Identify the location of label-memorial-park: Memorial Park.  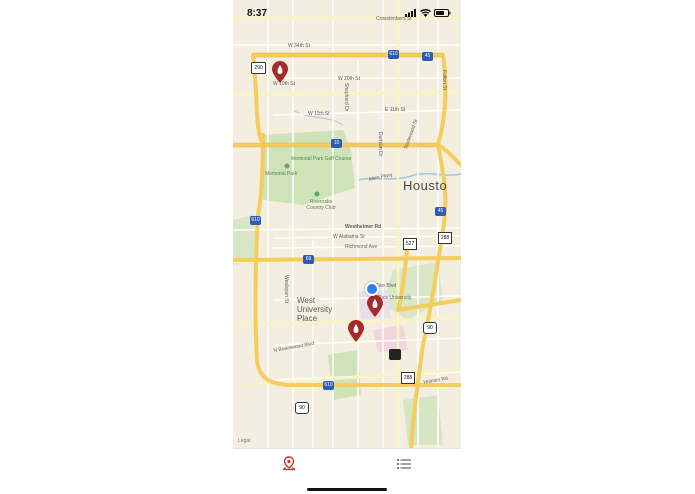
(281, 174).